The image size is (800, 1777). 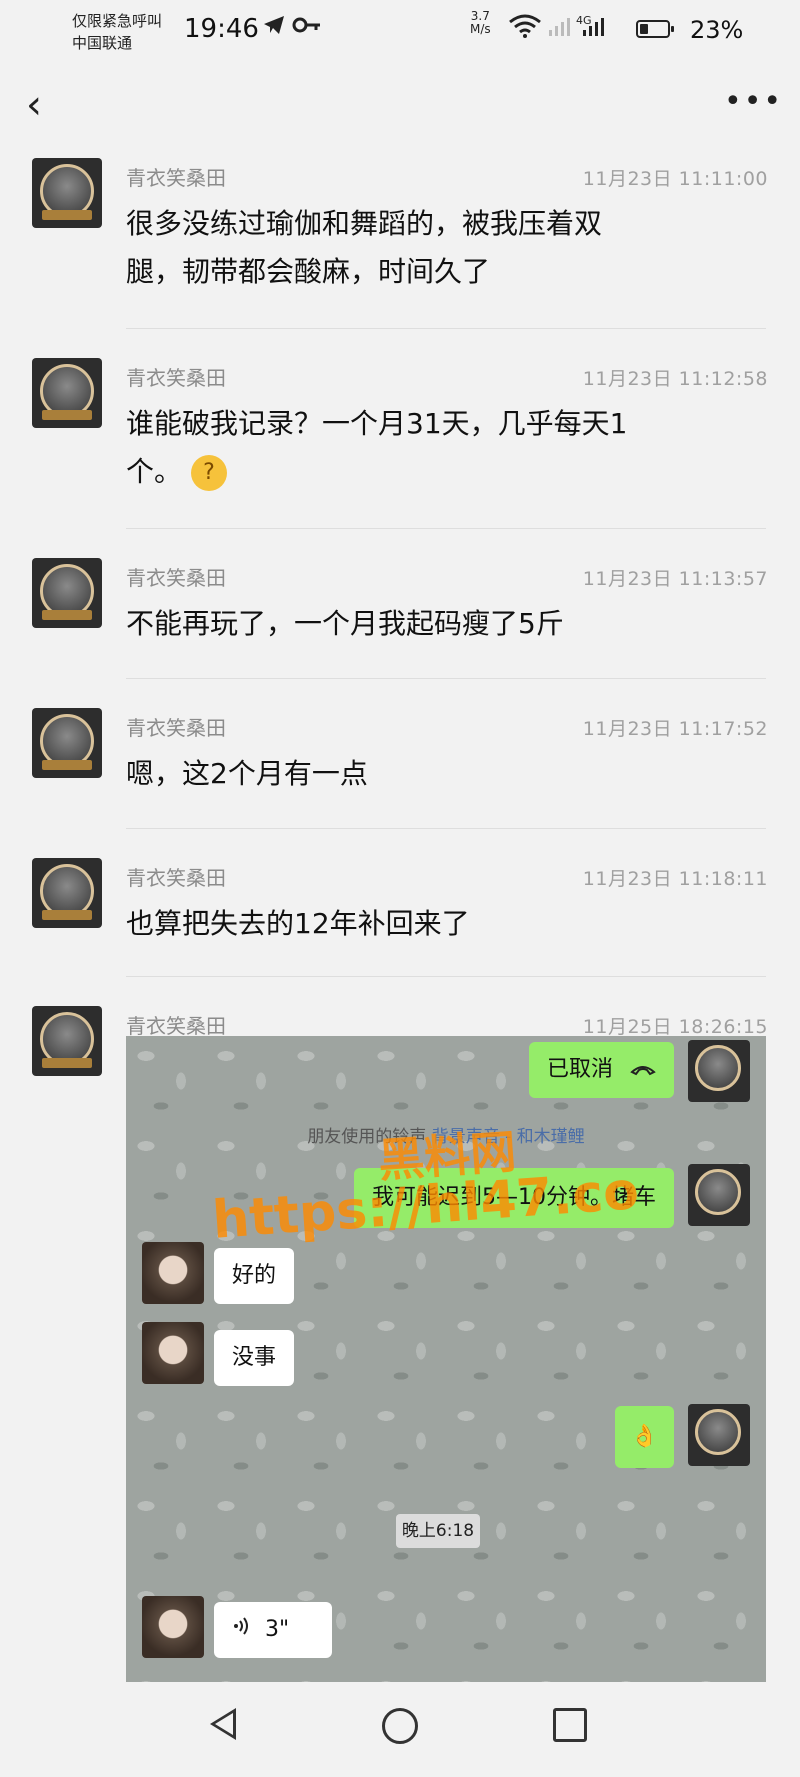 I want to click on message-text: 嗯，这2个月有一点, so click(x=421, y=774).